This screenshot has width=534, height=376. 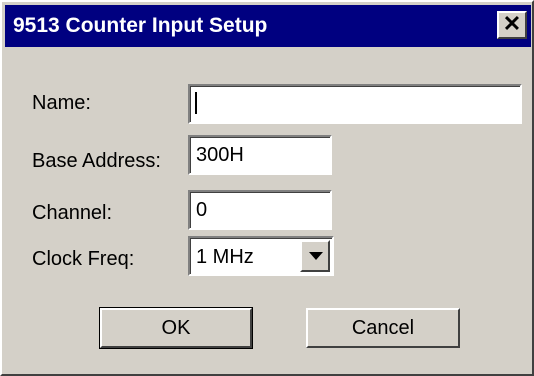 I want to click on base-address-label: Base Address:, so click(x=96, y=161).